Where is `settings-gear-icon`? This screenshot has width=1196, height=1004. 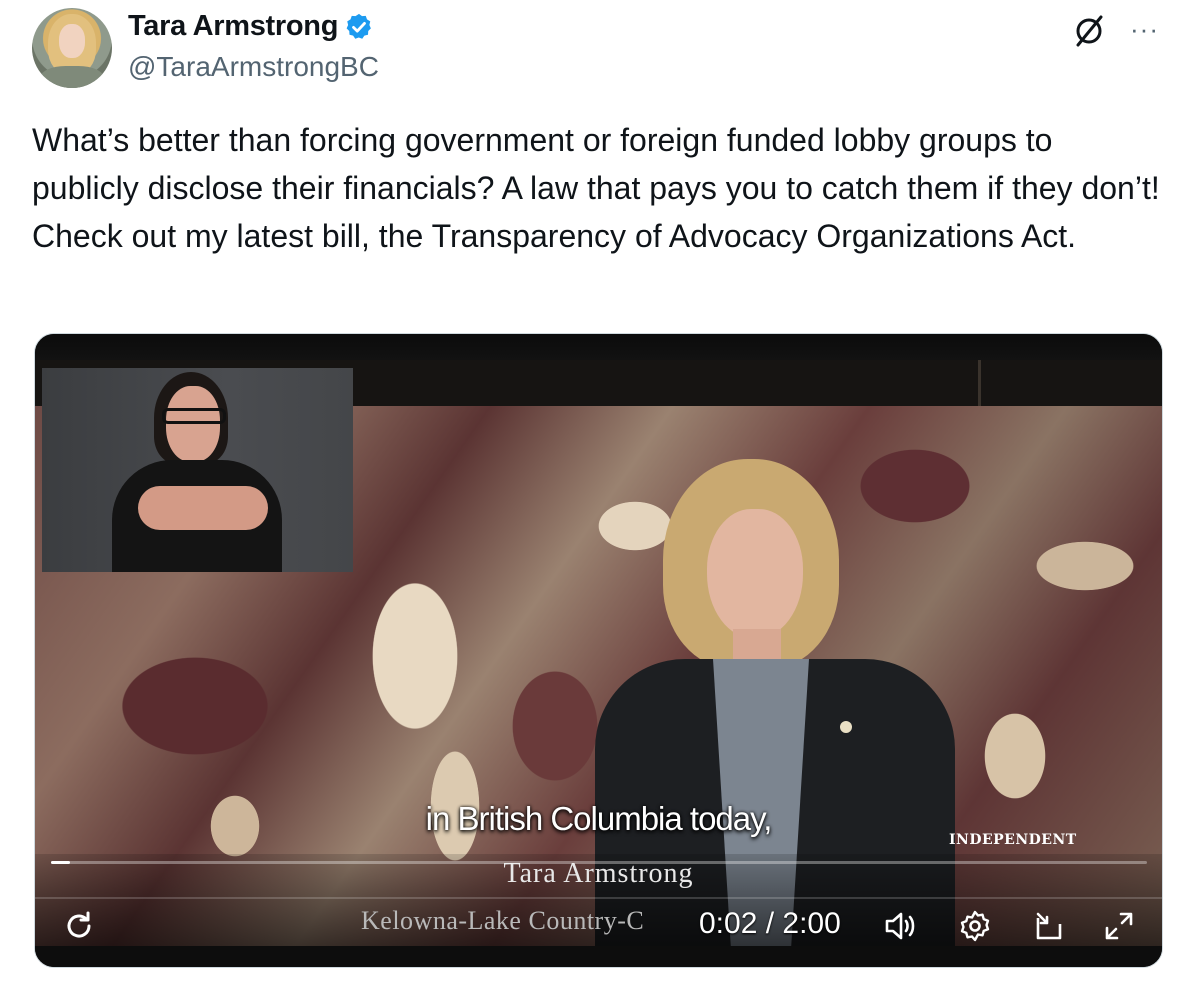 settings-gear-icon is located at coordinates (975, 926).